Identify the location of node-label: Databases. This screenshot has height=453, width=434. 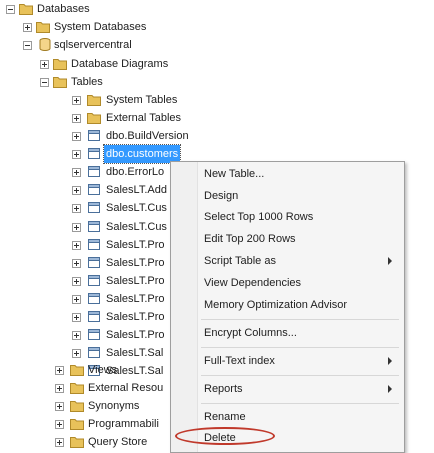
(63, 9).